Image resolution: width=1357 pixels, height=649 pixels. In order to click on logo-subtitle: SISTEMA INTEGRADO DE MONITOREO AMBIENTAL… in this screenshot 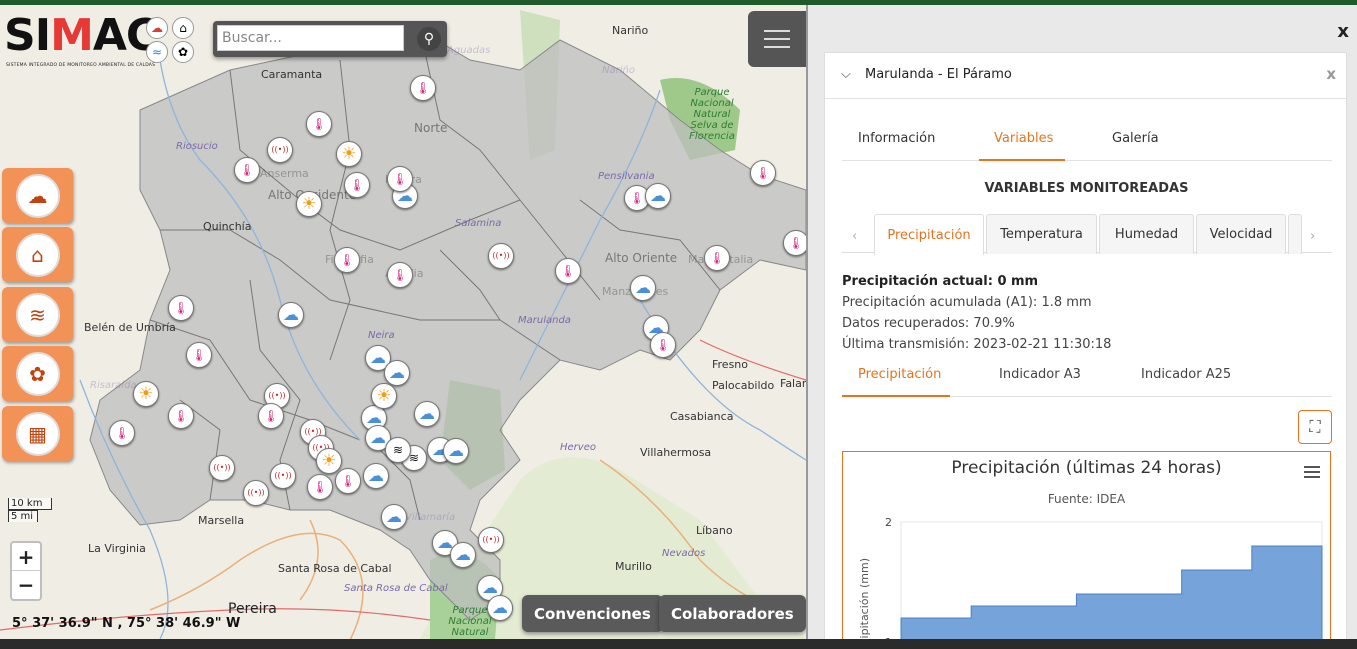, I will do `click(81, 65)`.